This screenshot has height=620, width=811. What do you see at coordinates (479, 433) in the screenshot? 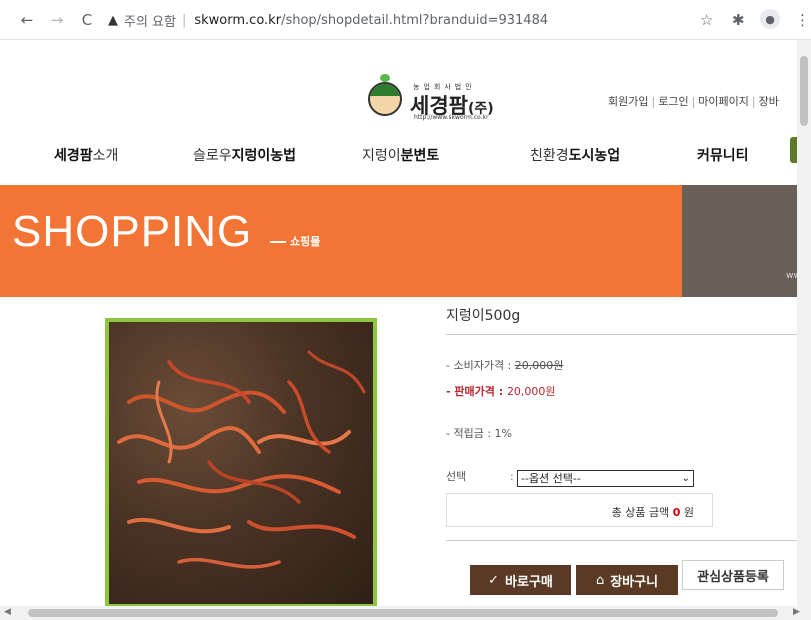
I see `points-row: - 적립금 : 1%` at bounding box center [479, 433].